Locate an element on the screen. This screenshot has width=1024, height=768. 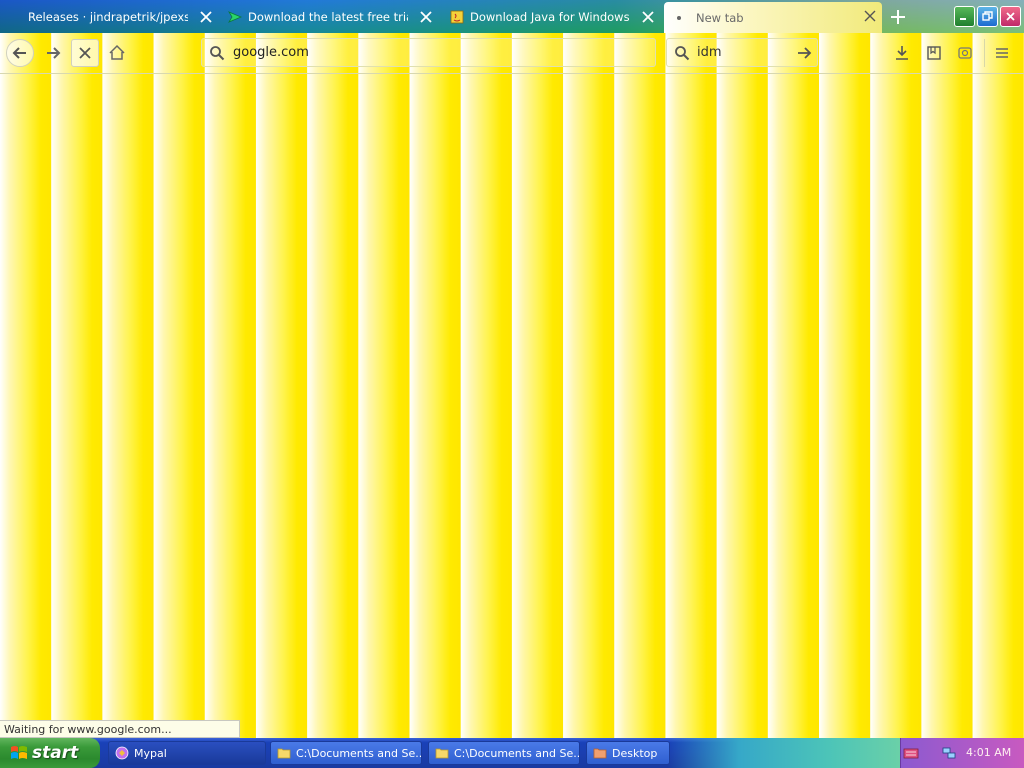
stop-button is located at coordinates (85, 53).